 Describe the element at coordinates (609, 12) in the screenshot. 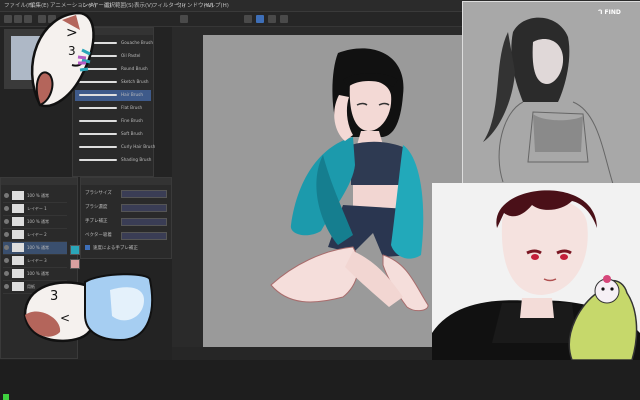

I see `reference-tag: ᒉ FIND` at that location.